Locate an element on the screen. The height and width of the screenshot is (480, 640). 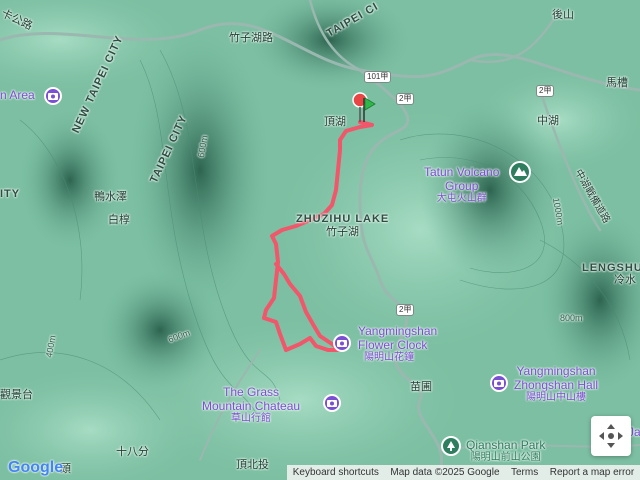
map-navigation-button is located at coordinates (611, 436).